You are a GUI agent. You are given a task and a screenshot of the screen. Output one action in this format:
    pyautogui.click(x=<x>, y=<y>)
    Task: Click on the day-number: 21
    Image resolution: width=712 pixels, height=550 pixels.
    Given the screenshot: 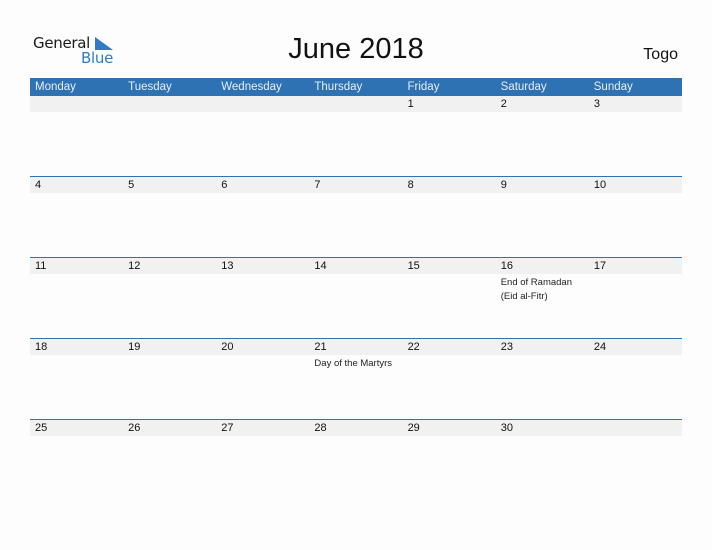 What is the action you would take?
    pyautogui.click(x=320, y=347)
    